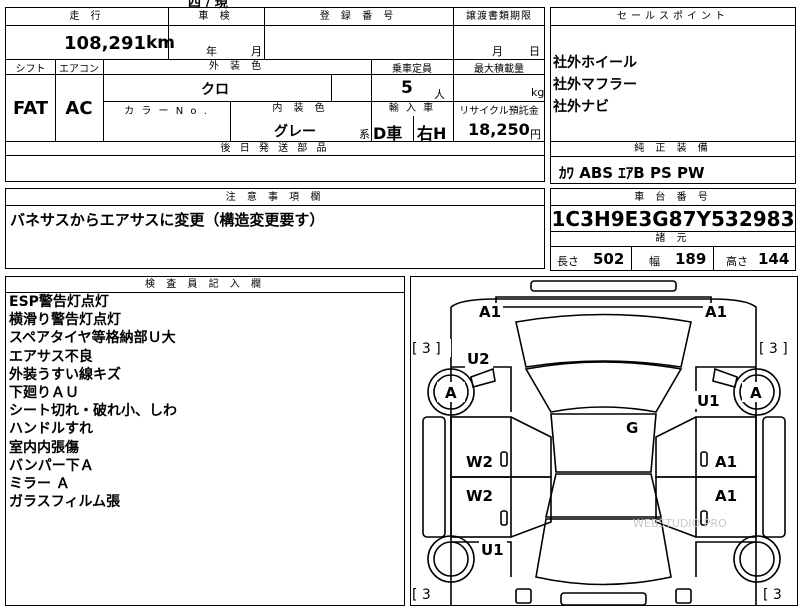 The image size is (800, 606). What do you see at coordinates (756, 393) in the screenshot?
I see `mark-tire-right-front: A` at bounding box center [756, 393].